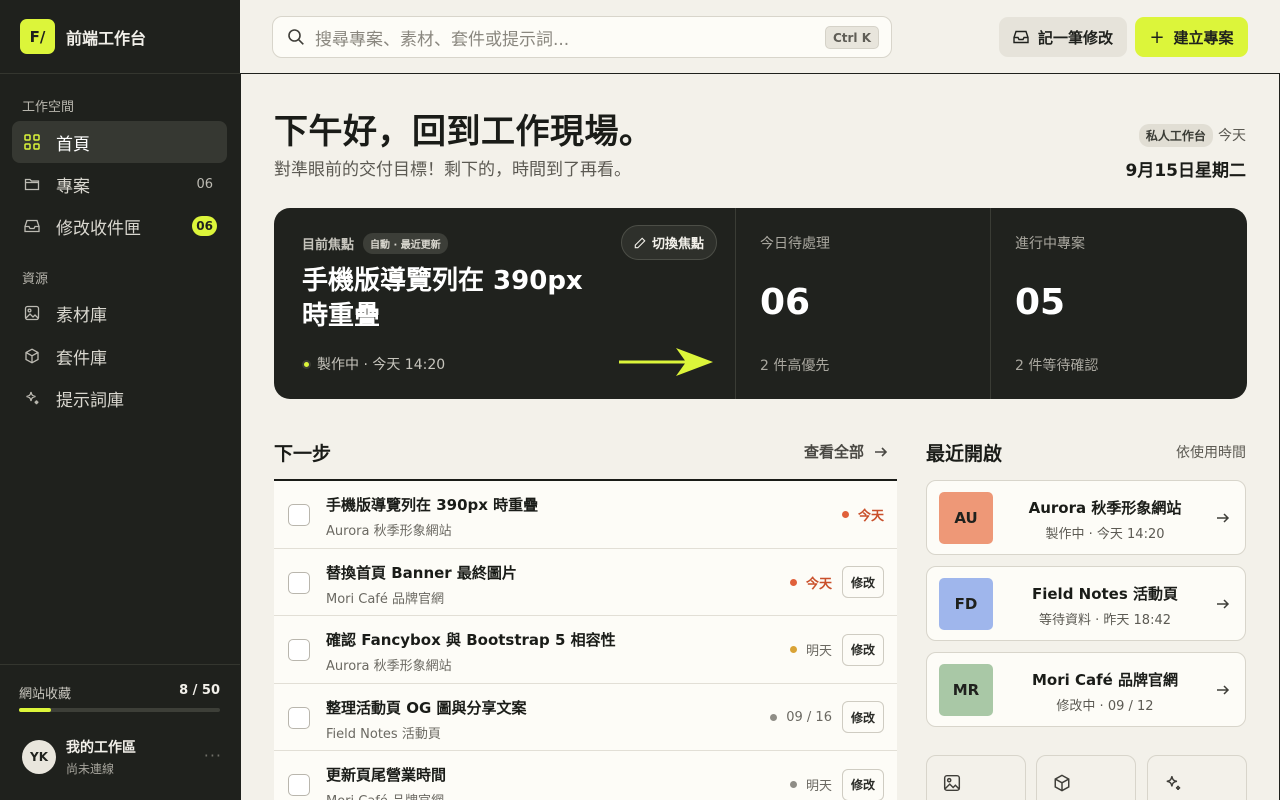 Image resolution: width=1280 pixels, height=800 pixels. What do you see at coordinates (1063, 37) in the screenshot?
I see `log-change-button: 記一筆修改` at bounding box center [1063, 37].